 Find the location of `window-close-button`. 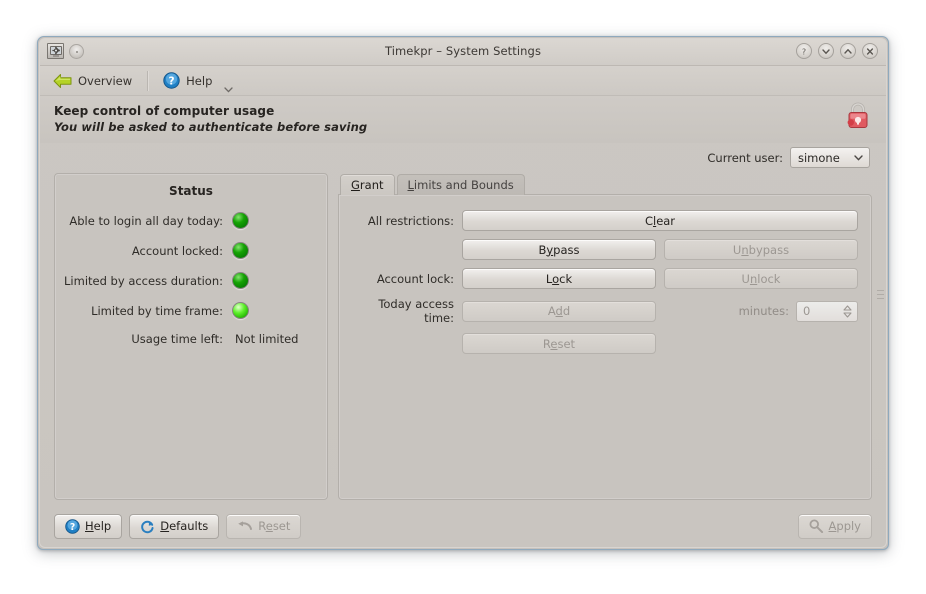

window-close-button is located at coordinates (870, 51).